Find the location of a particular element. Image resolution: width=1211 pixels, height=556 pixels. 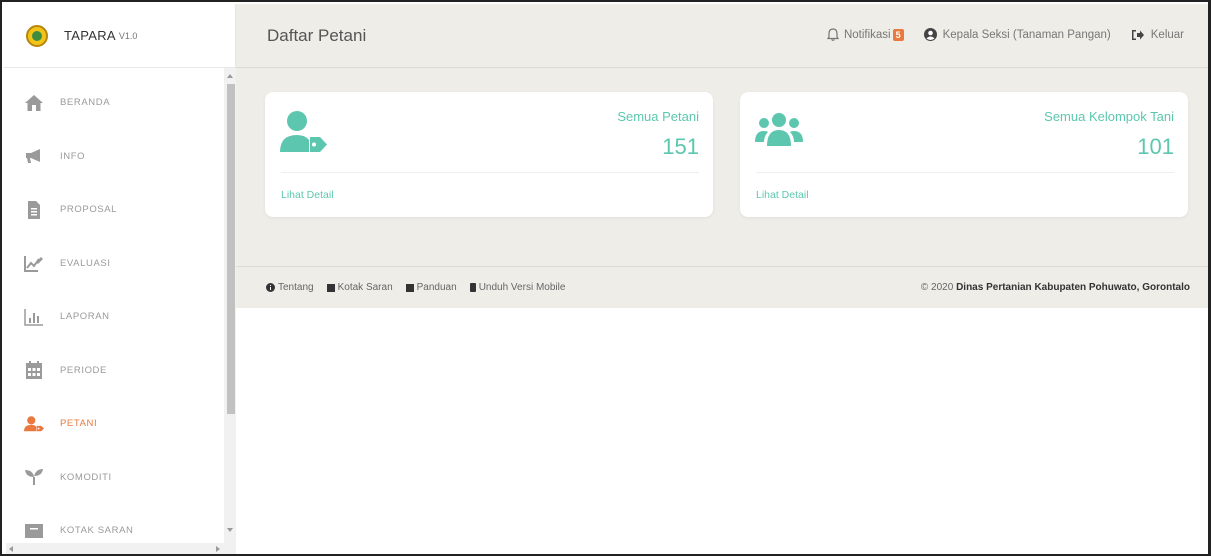

scroll-right-icon is located at coordinates (218, 549).